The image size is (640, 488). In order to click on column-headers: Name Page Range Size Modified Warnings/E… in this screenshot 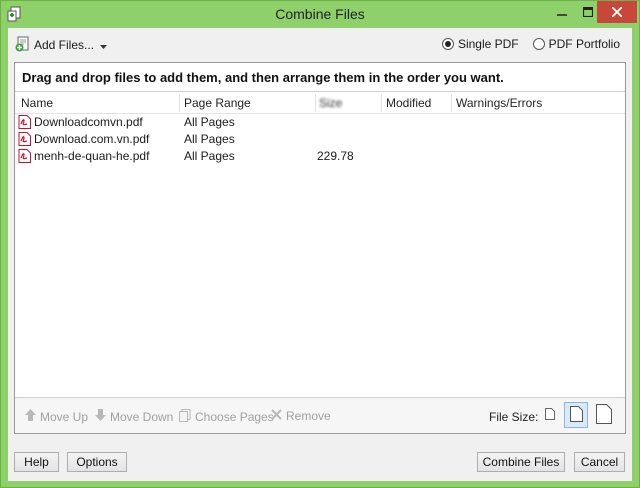, I will do `click(320, 103)`.